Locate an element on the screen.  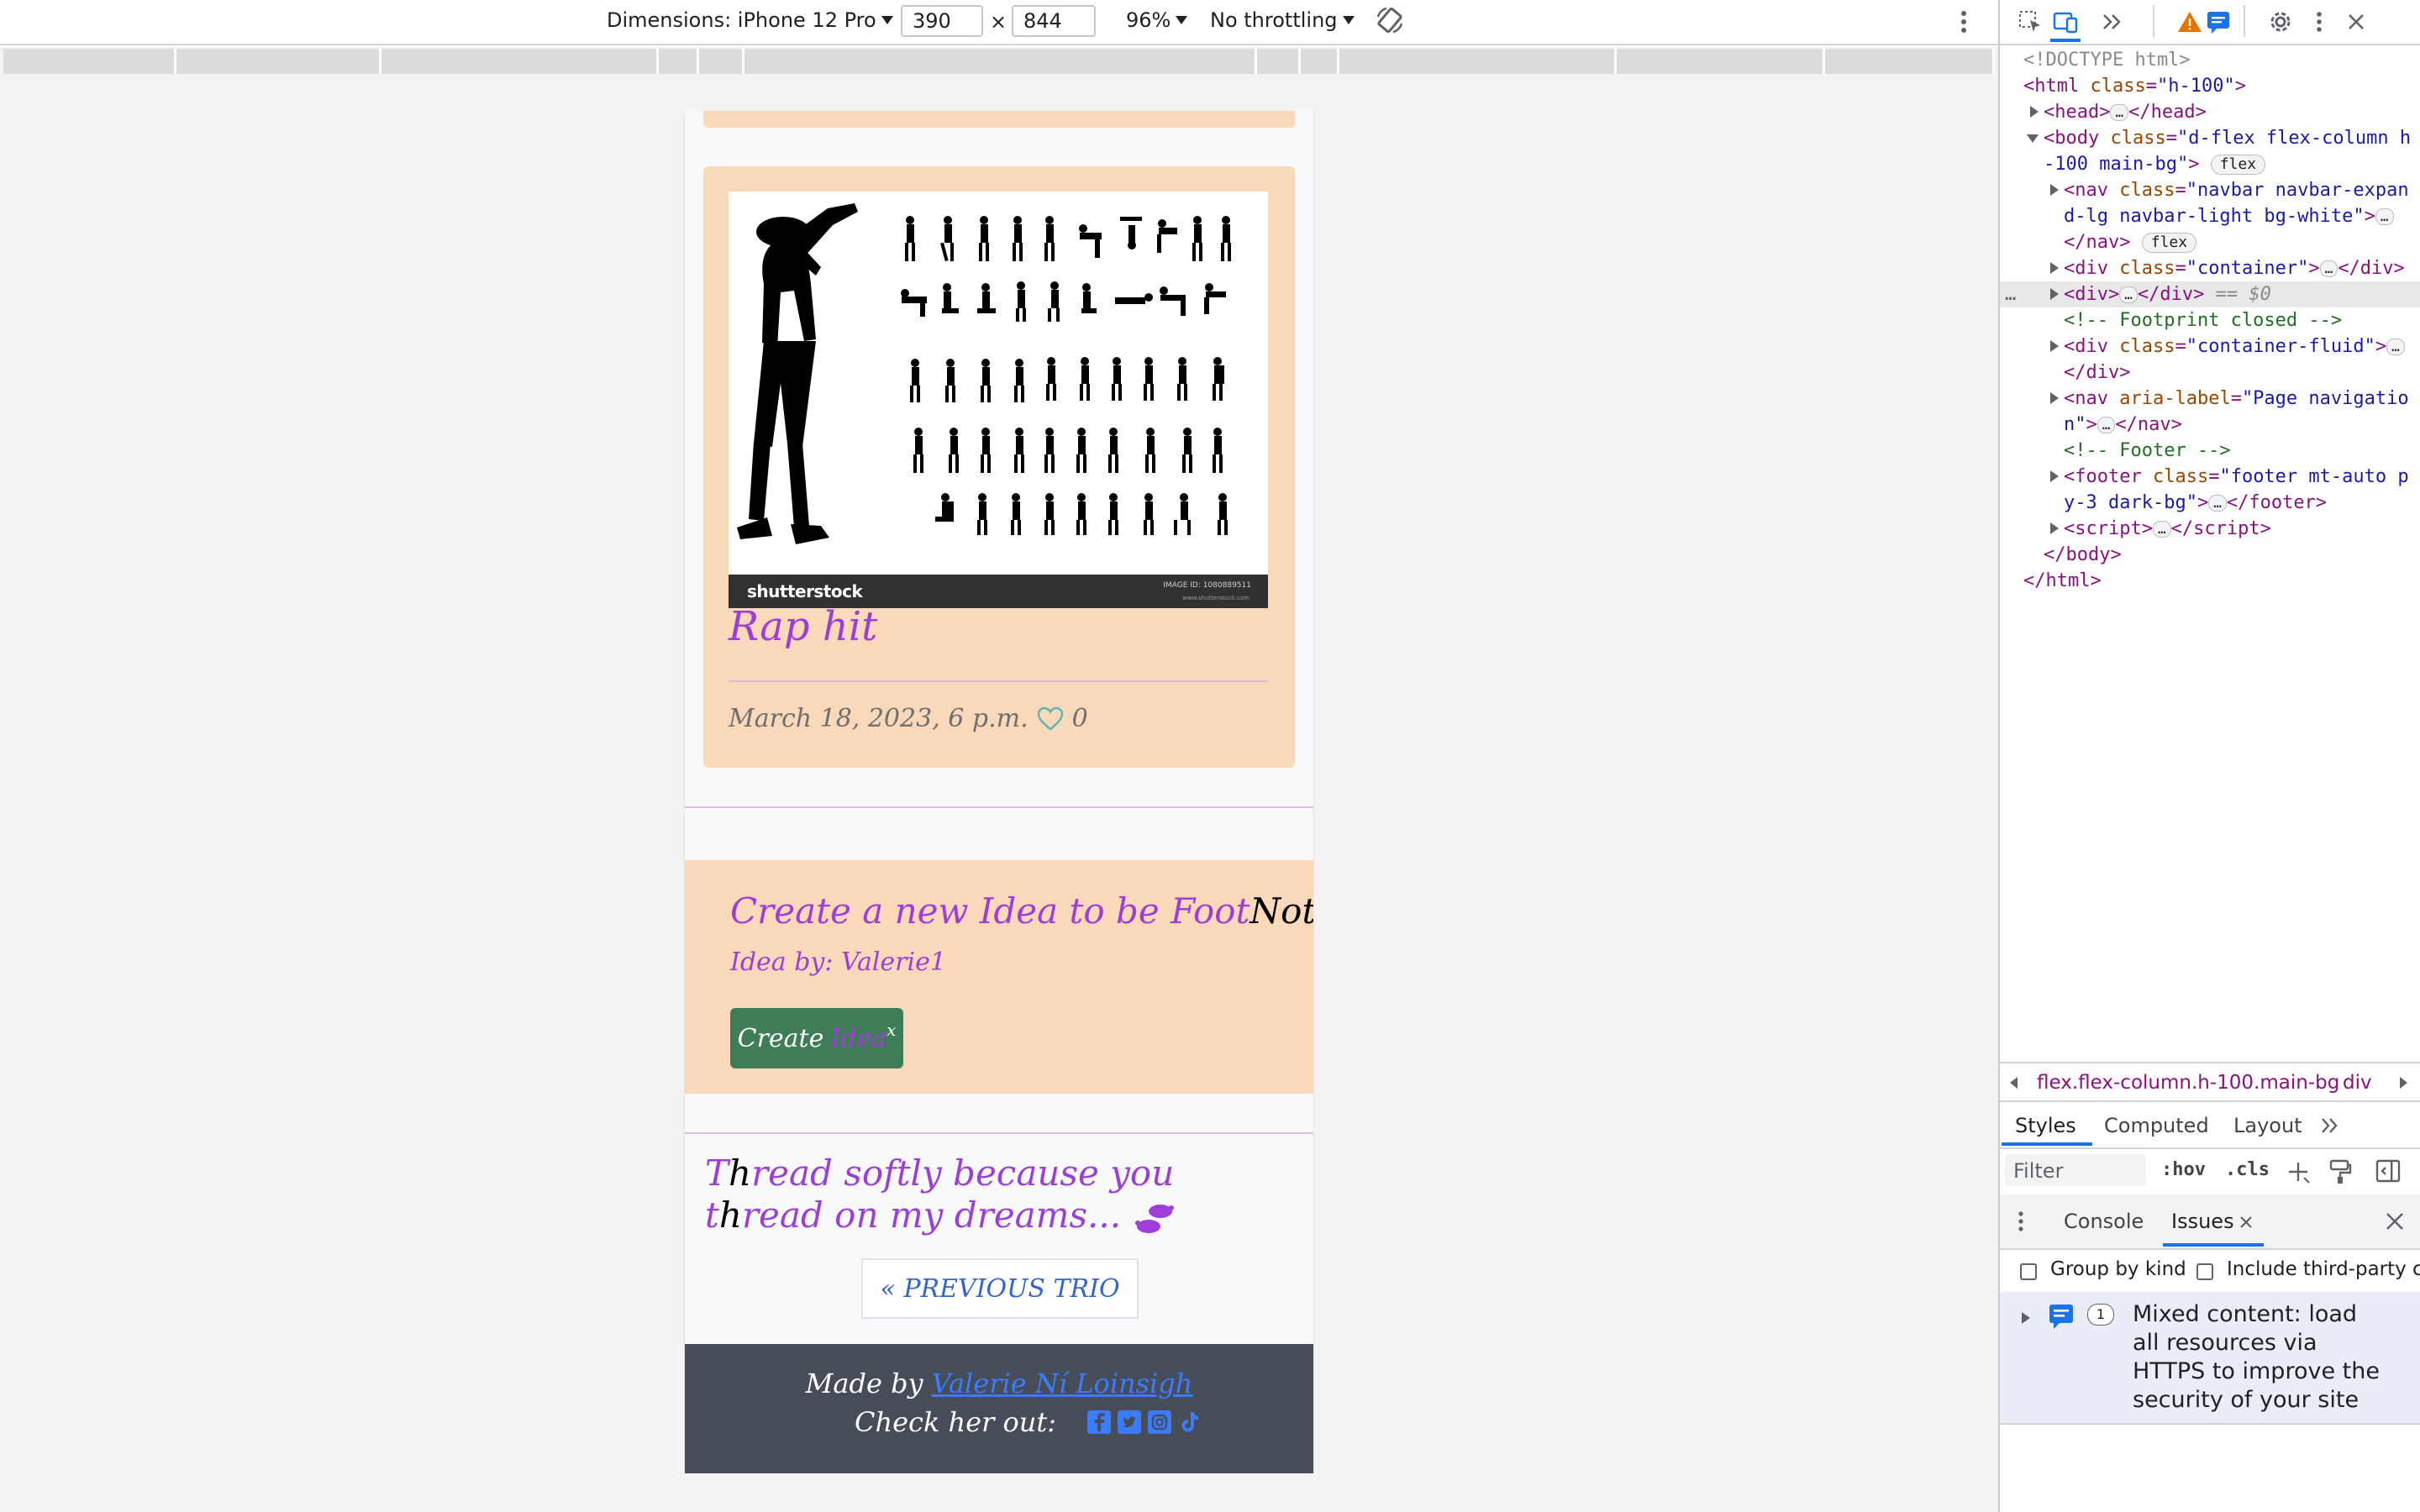
dom-node: <div class="container">… </div> is located at coordinates (2210, 268).